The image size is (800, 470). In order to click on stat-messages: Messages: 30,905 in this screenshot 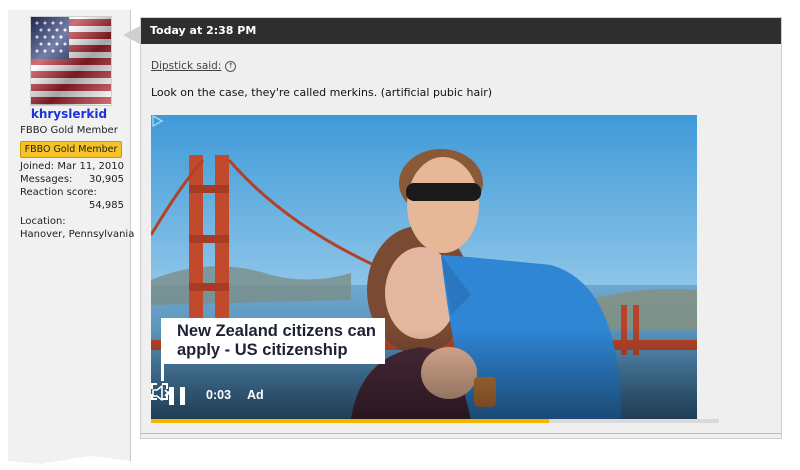, I will do `click(72, 179)`.